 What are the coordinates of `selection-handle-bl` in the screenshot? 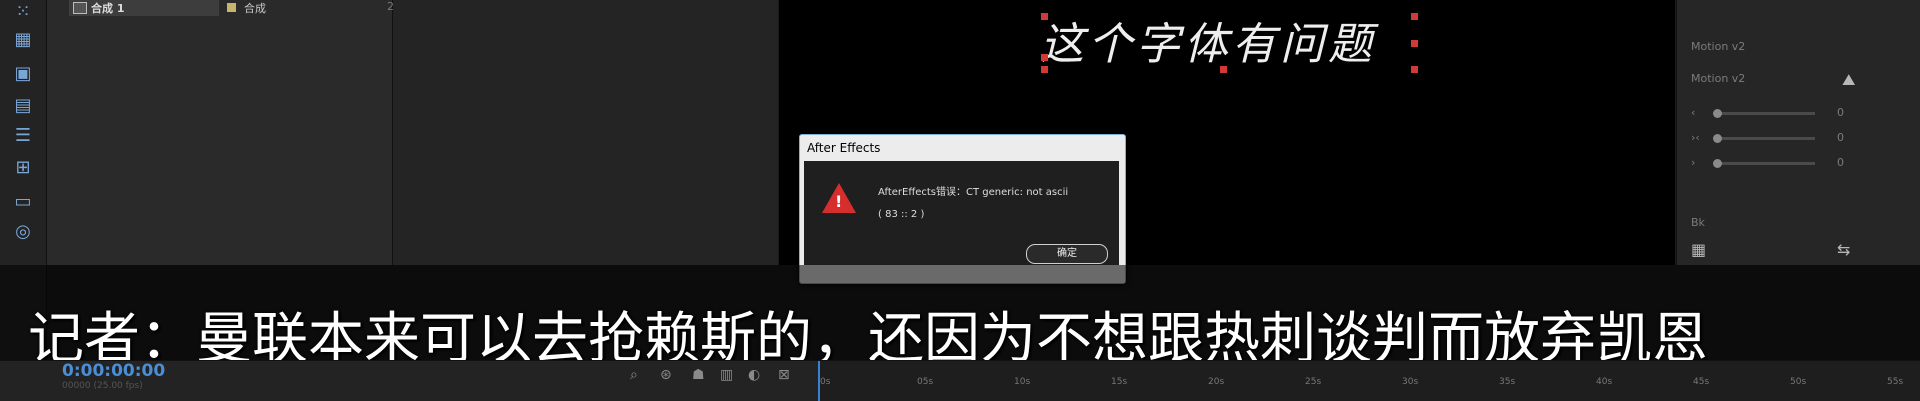 It's located at (1044, 69).